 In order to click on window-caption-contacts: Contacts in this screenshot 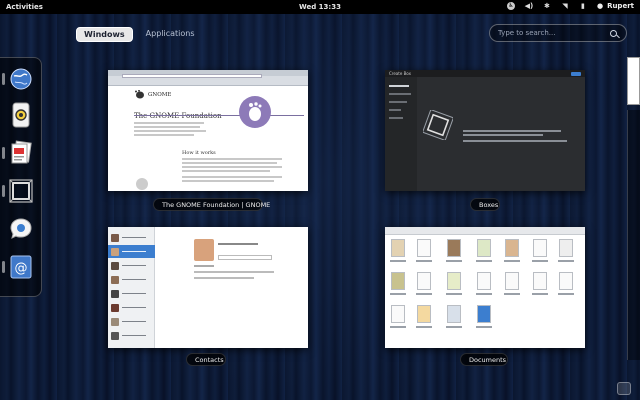, I will do `click(206, 359)`.